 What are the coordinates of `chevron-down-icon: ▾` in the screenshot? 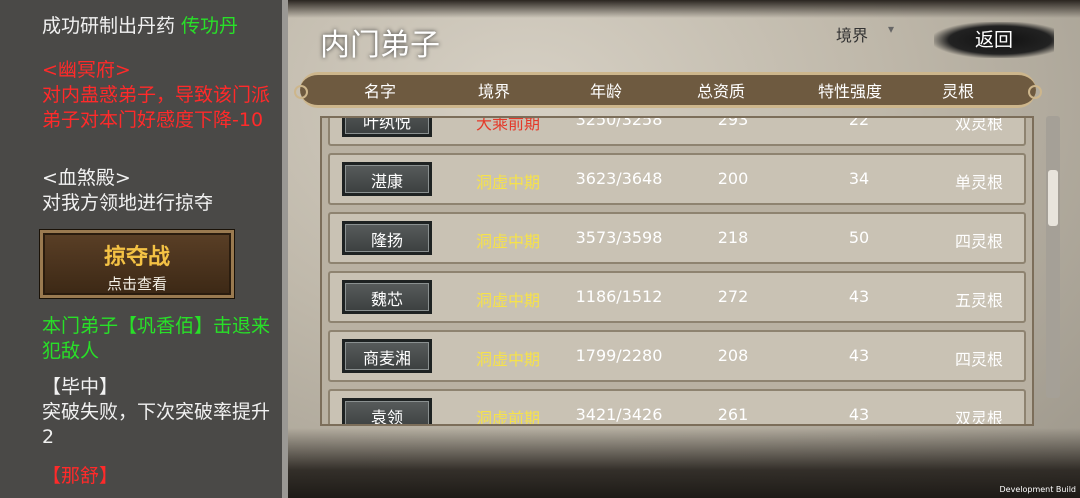 It's located at (891, 29).